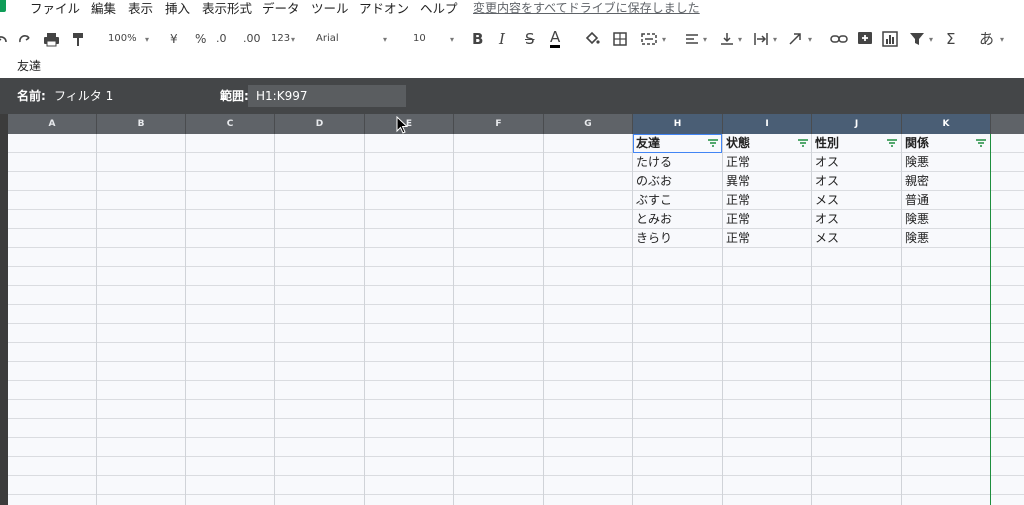 The height and width of the screenshot is (505, 1024). I want to click on column-header-d: D, so click(320, 124).